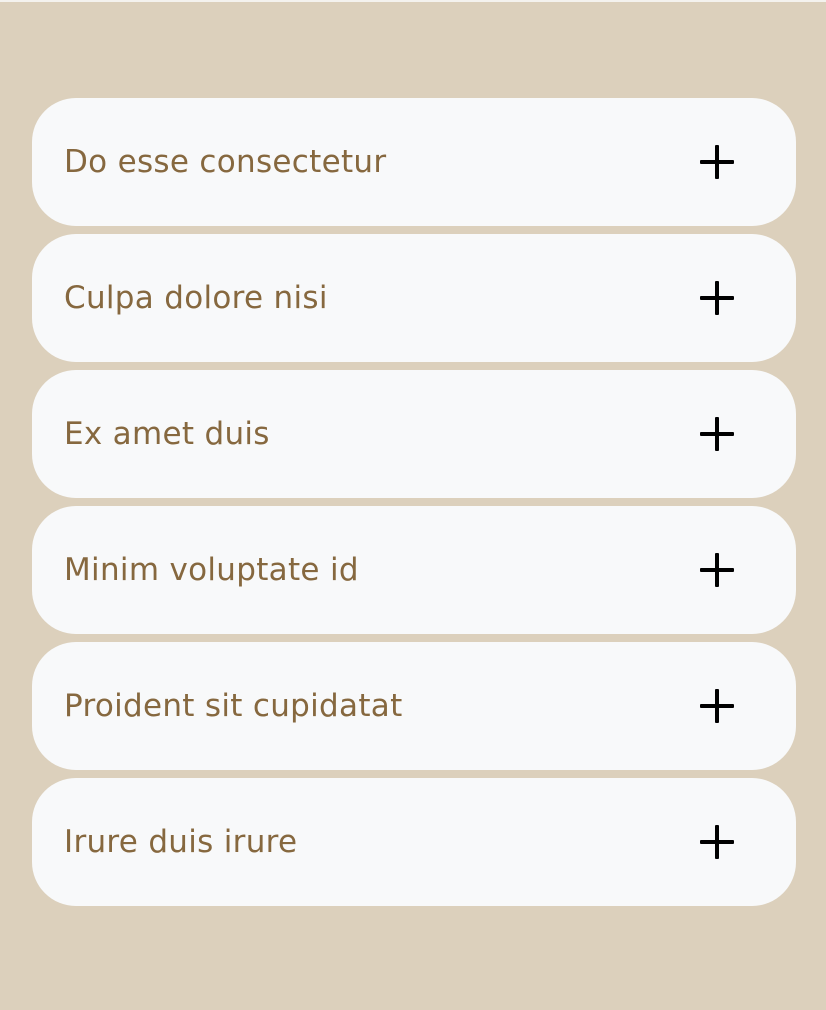  Describe the element at coordinates (414, 842) in the screenshot. I see `faq-item: Irure duis irure` at that location.